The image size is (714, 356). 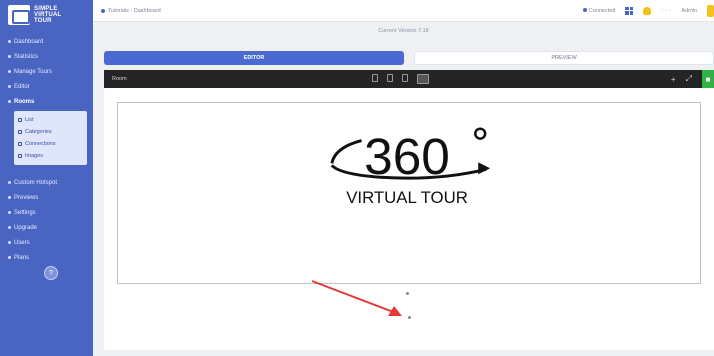 What do you see at coordinates (36, 182) in the screenshot?
I see `sidebar-item-label: Custom Hotspot` at bounding box center [36, 182].